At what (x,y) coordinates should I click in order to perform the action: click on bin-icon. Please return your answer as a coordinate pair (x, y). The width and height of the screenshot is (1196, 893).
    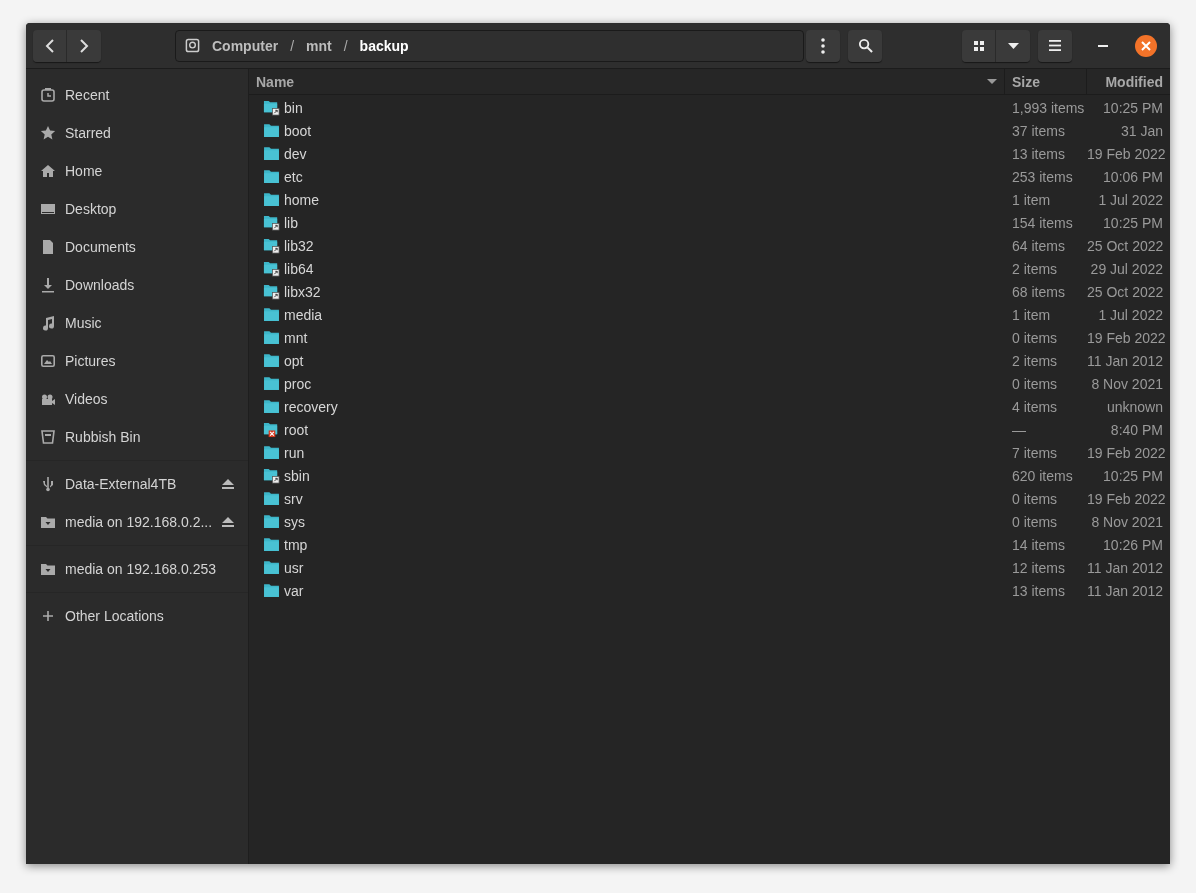
    Looking at the image, I should click on (48, 437).